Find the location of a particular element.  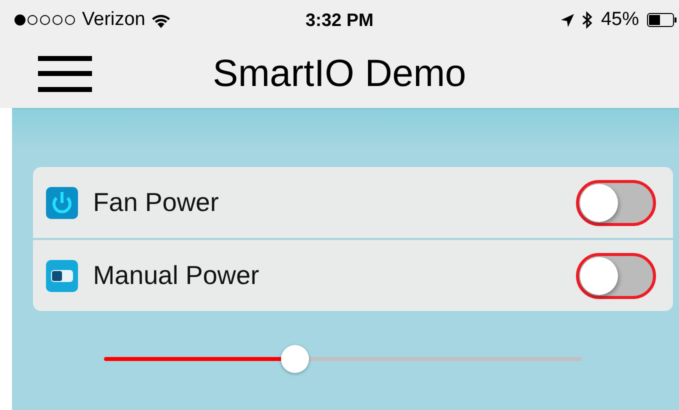

carrier-name: Verizon is located at coordinates (114, 20).